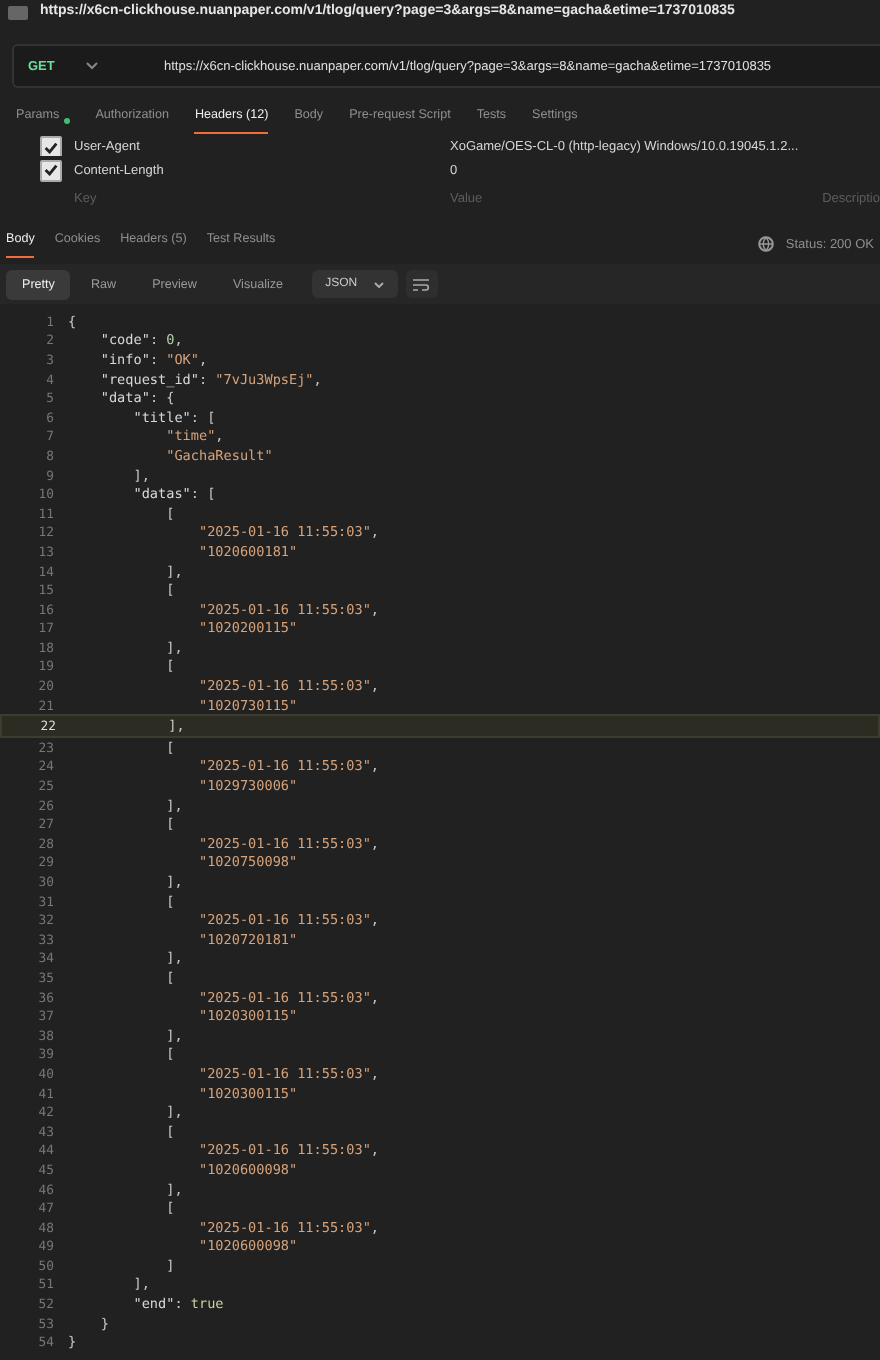 Image resolution: width=880 pixels, height=1360 pixels. What do you see at coordinates (765, 244) in the screenshot?
I see `globe-icon` at bounding box center [765, 244].